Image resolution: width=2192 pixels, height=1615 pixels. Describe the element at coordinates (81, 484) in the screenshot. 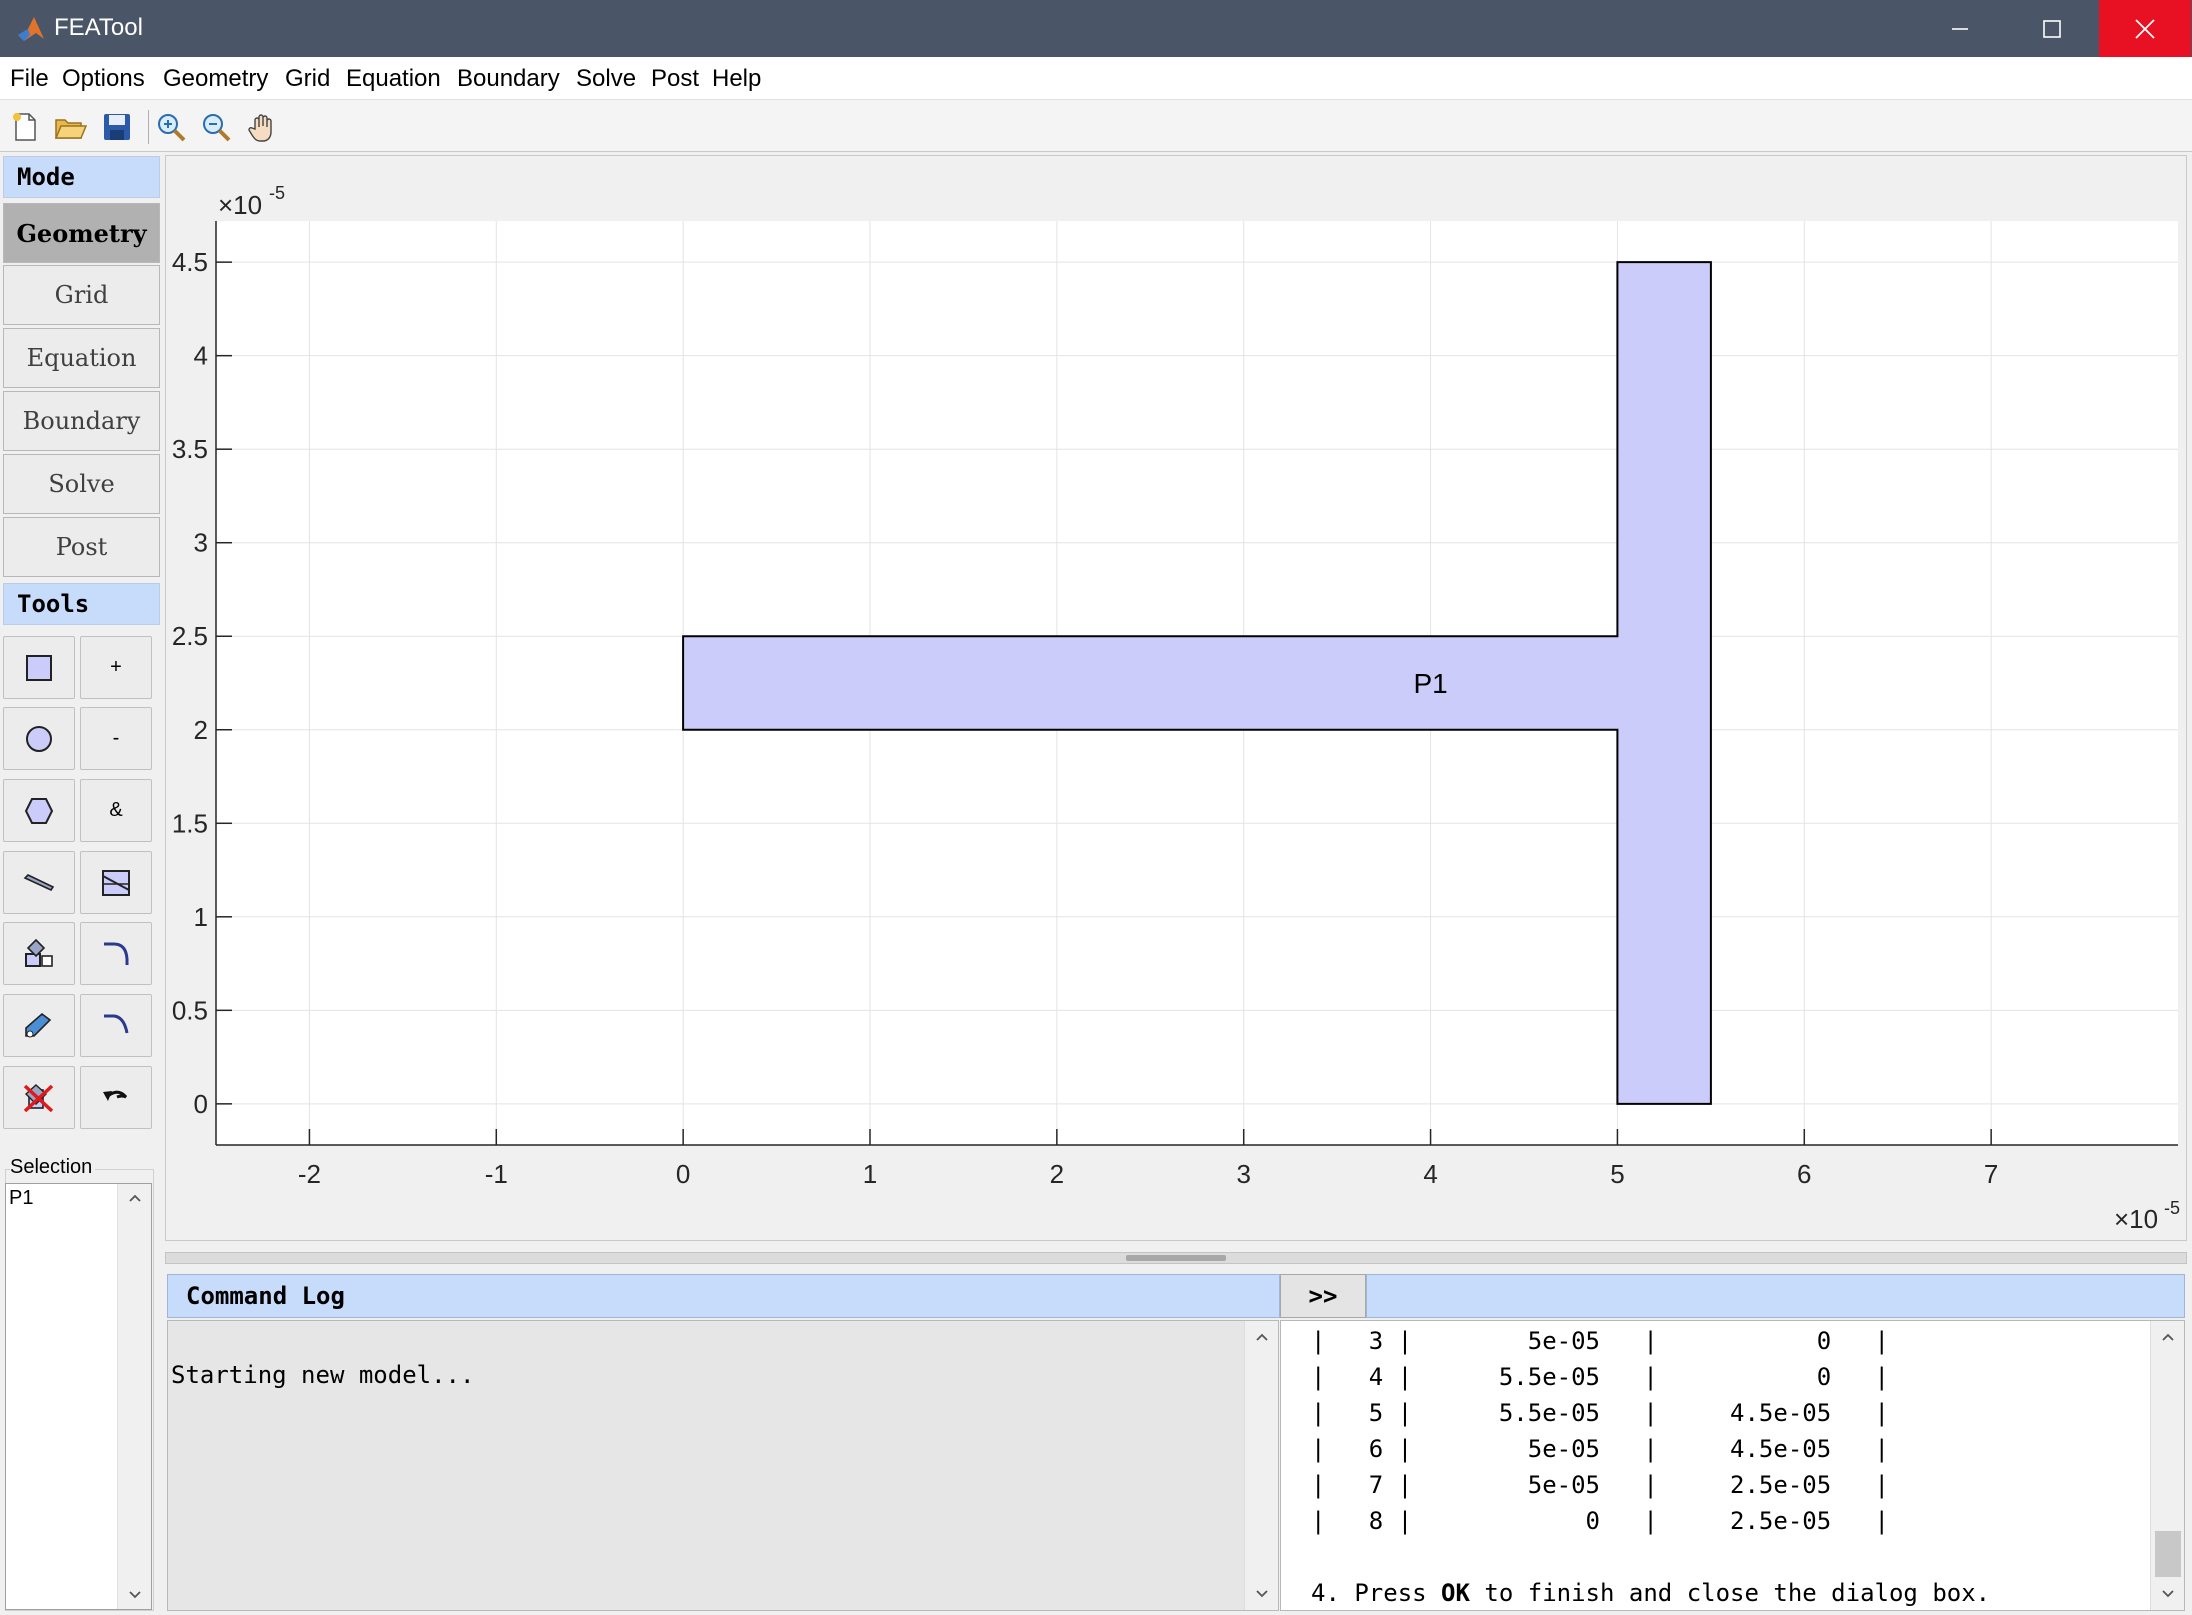

I see `mode-solve-button: Solve` at that location.